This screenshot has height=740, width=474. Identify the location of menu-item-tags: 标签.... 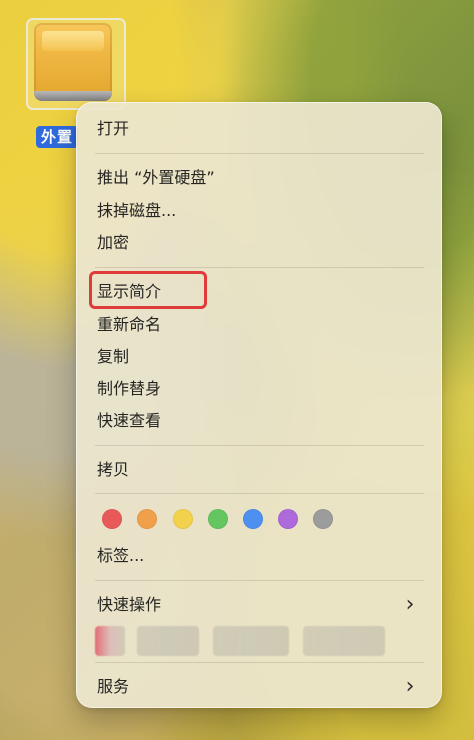
(120, 556).